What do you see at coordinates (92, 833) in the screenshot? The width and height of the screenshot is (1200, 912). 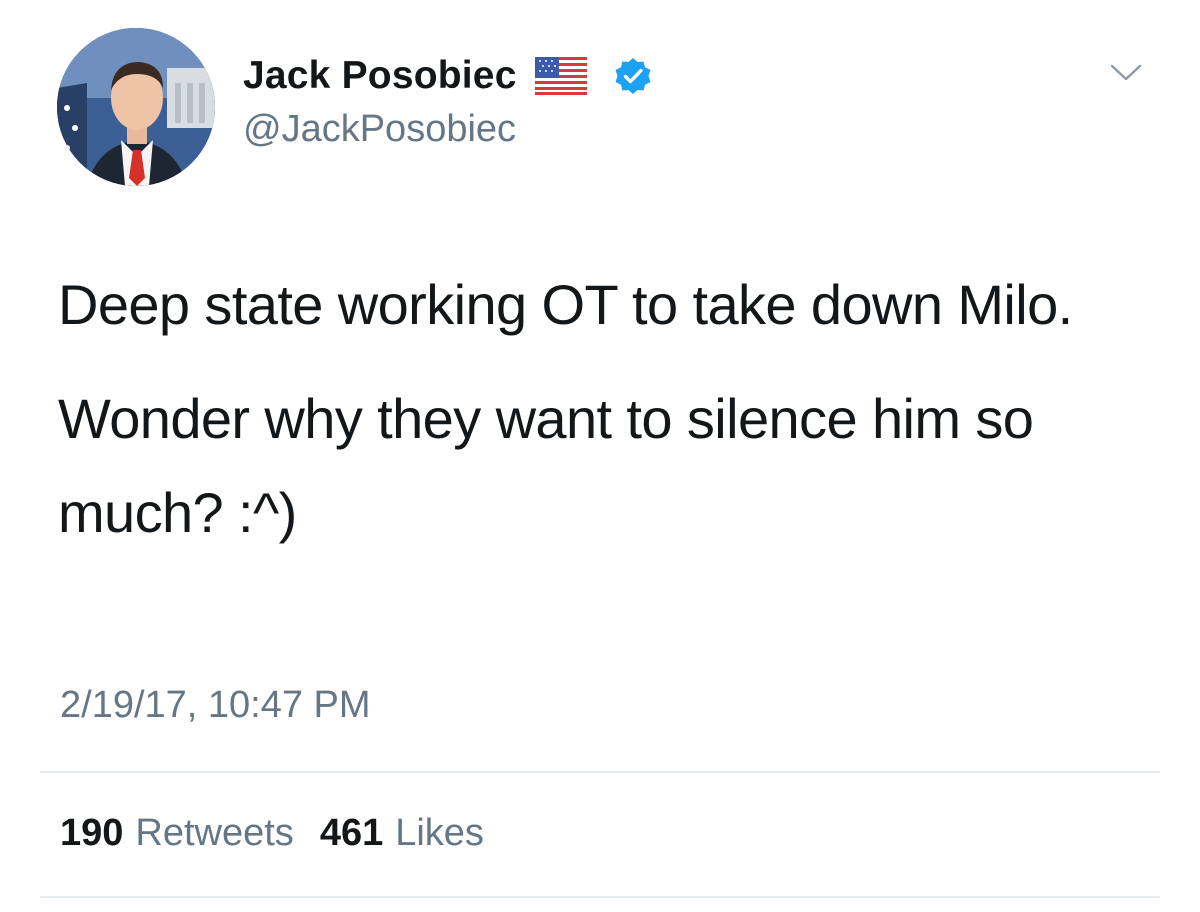 I see `retweets-count: 190` at bounding box center [92, 833].